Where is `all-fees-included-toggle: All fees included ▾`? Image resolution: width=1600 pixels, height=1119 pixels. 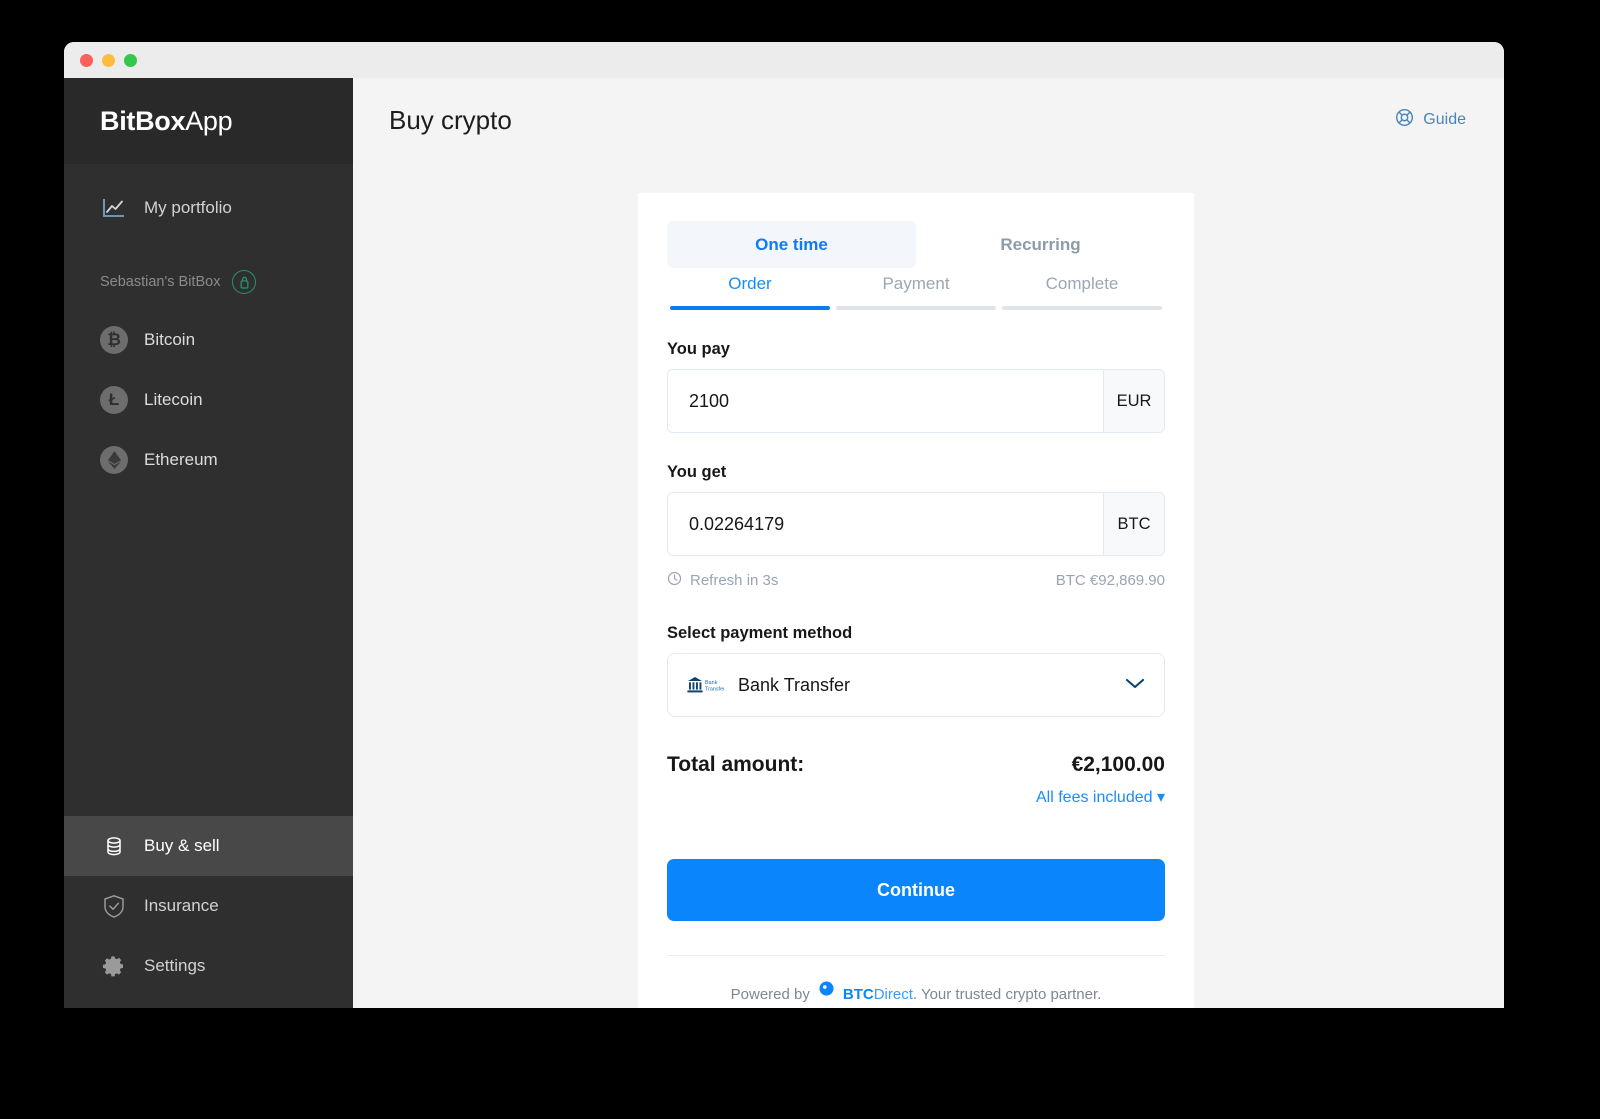 all-fees-included-toggle: All fees included ▾ is located at coordinates (916, 797).